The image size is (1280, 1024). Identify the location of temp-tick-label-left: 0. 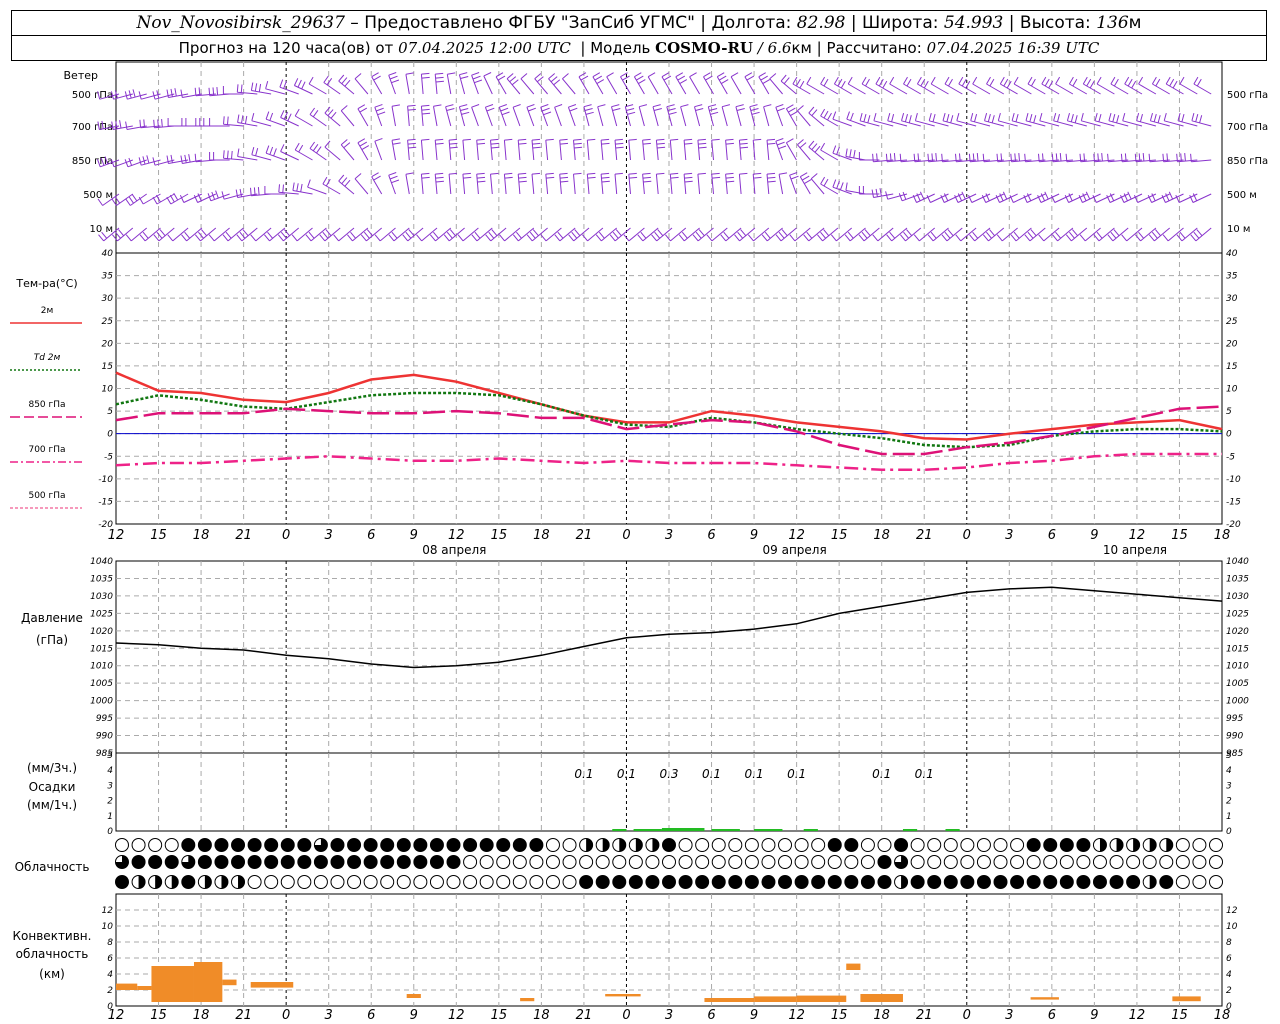
(110, 435).